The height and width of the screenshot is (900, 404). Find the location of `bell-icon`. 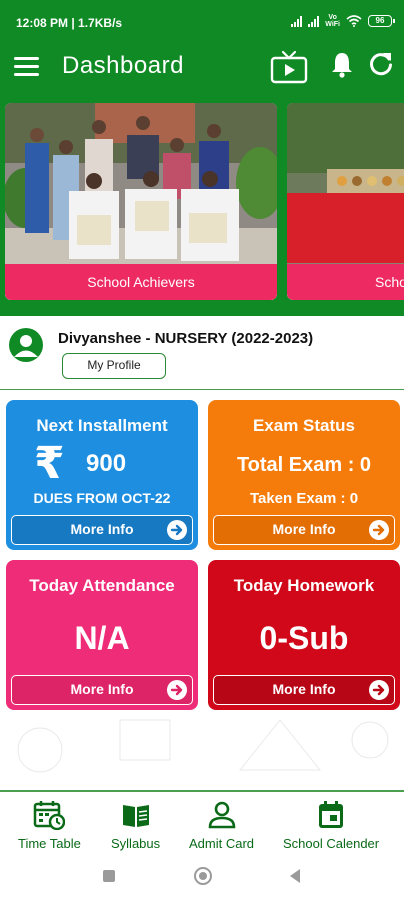

bell-icon is located at coordinates (342, 65).